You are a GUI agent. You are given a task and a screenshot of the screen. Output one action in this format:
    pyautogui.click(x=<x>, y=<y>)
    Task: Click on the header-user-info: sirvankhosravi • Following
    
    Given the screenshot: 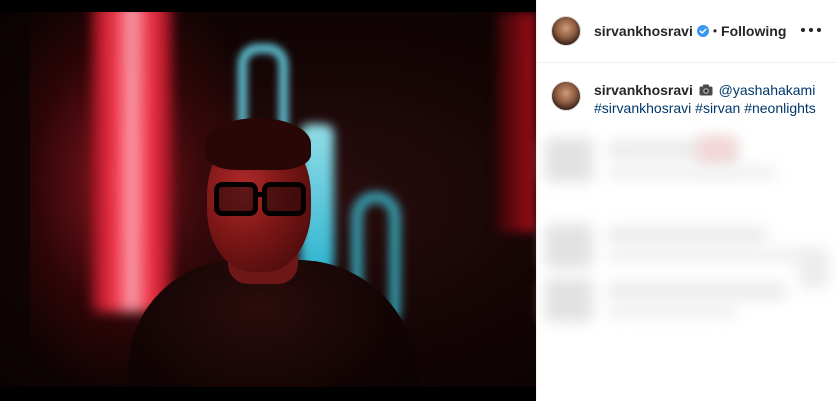 What is the action you would take?
    pyautogui.click(x=690, y=31)
    